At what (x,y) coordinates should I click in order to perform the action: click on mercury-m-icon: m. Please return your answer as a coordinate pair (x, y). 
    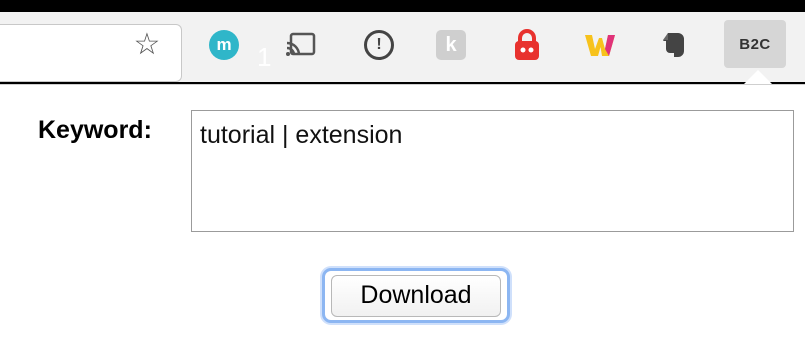
    Looking at the image, I should click on (224, 45).